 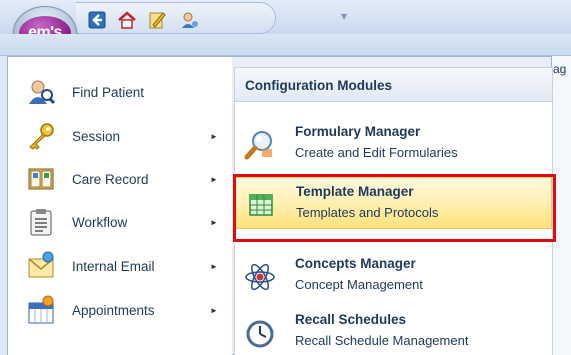 I want to click on submenu-item-title: Formulary Manager, so click(x=358, y=131).